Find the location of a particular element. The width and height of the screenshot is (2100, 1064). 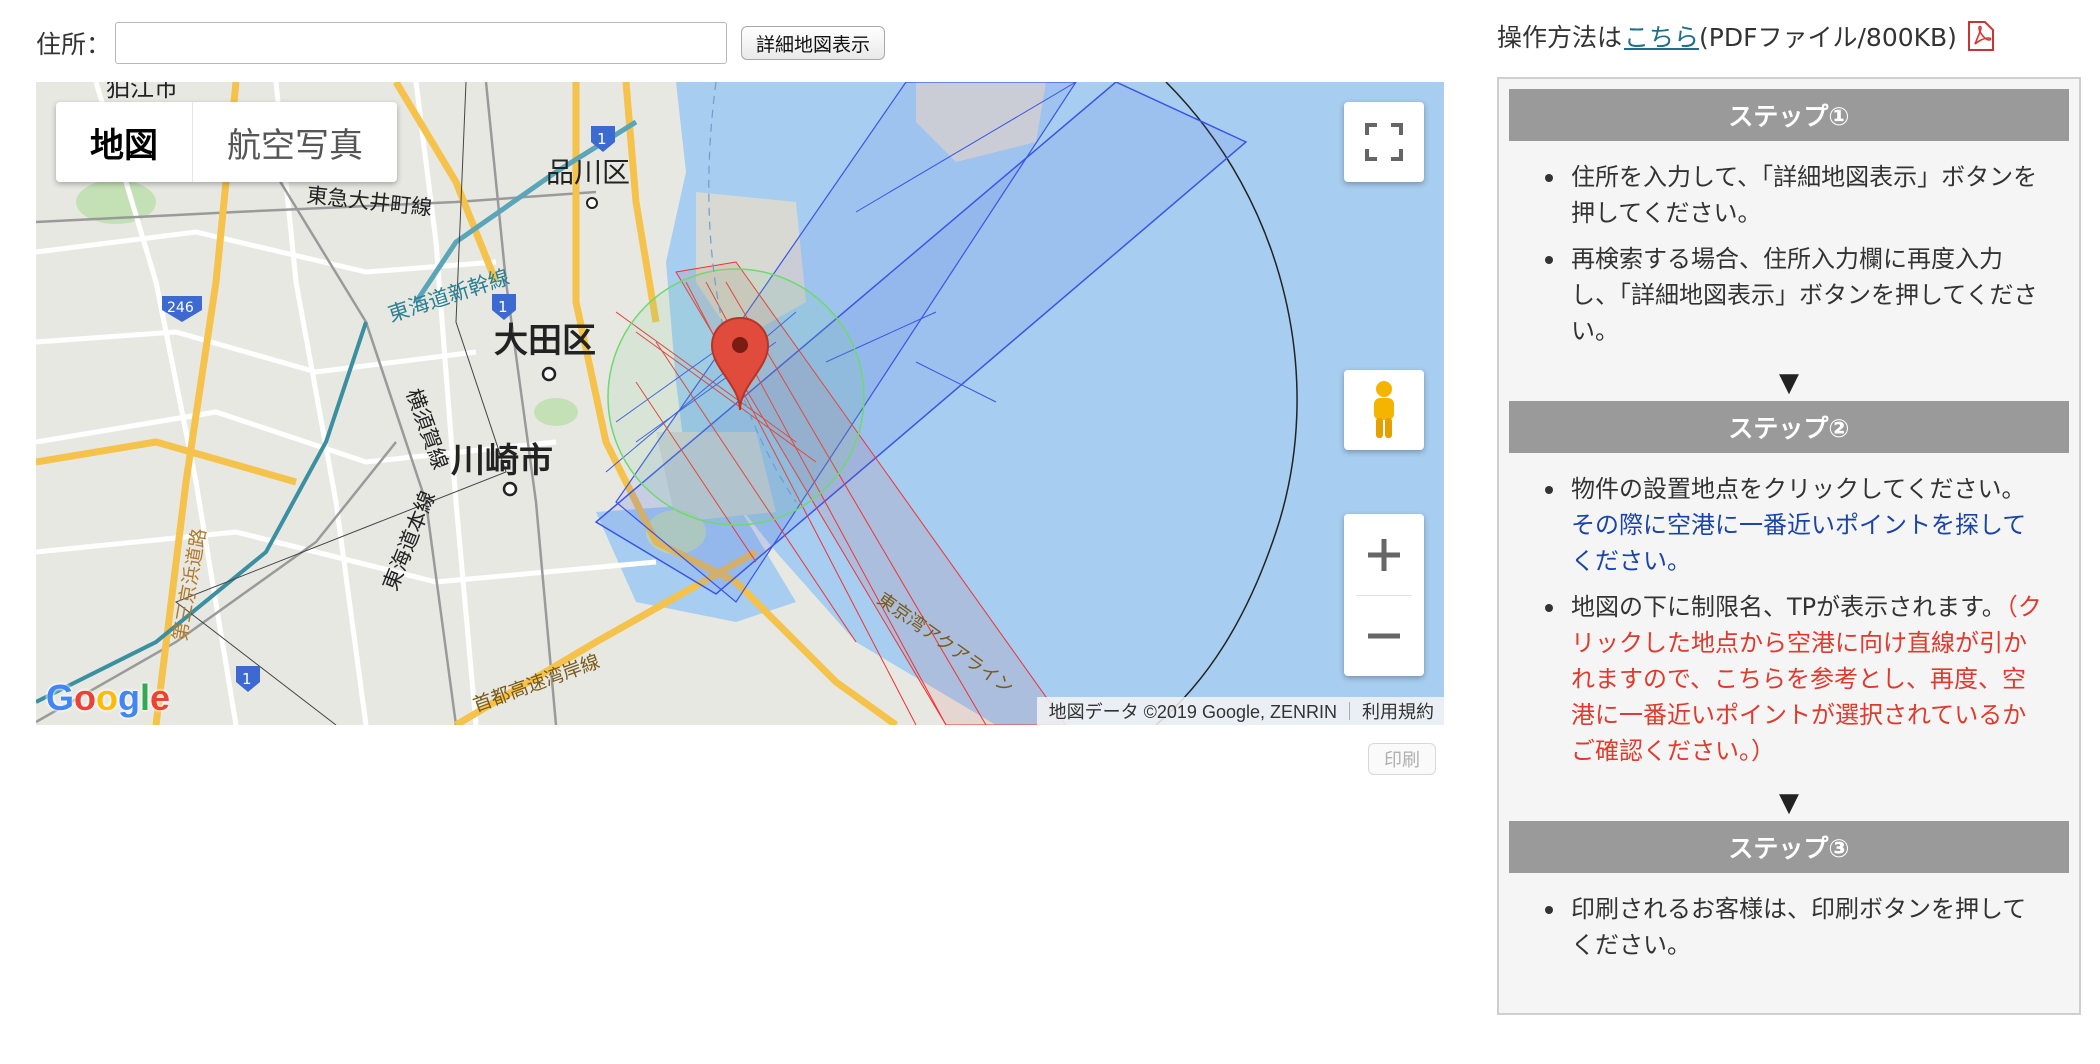

map-attribution: 地図データ ©2019 Google, ZENRIN 利用規約 is located at coordinates (1240, 711).